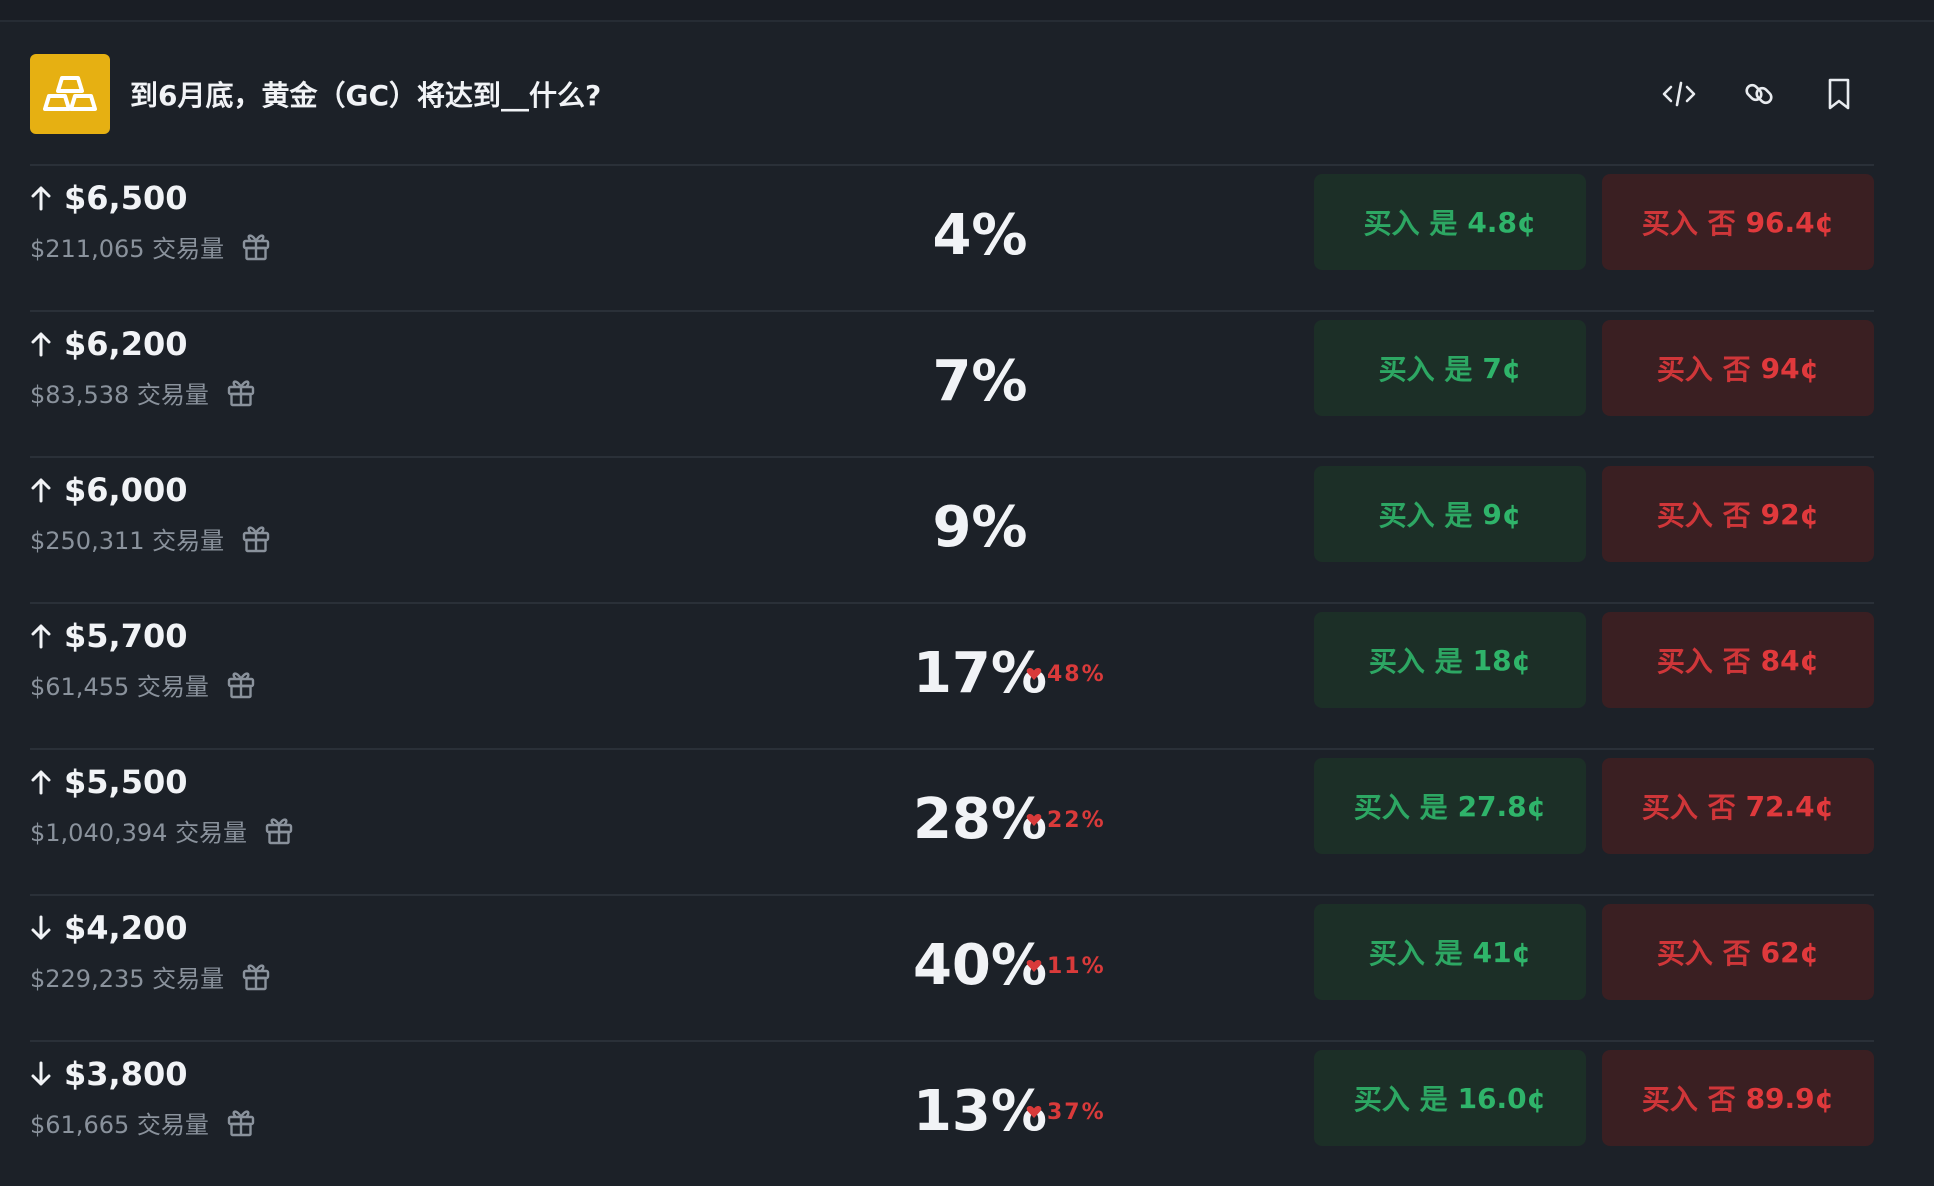  I want to click on buy-no-button: 买入 否 62¢, so click(1738, 952).